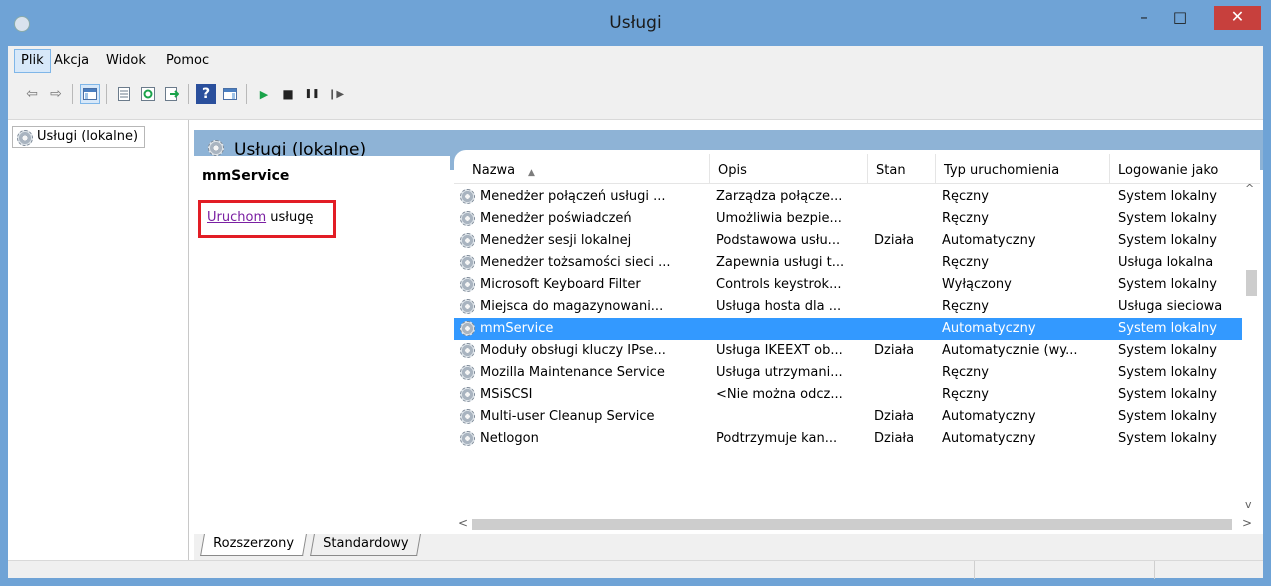  What do you see at coordinates (312, 94) in the screenshot?
I see `pause-service-icon: ❚❚` at bounding box center [312, 94].